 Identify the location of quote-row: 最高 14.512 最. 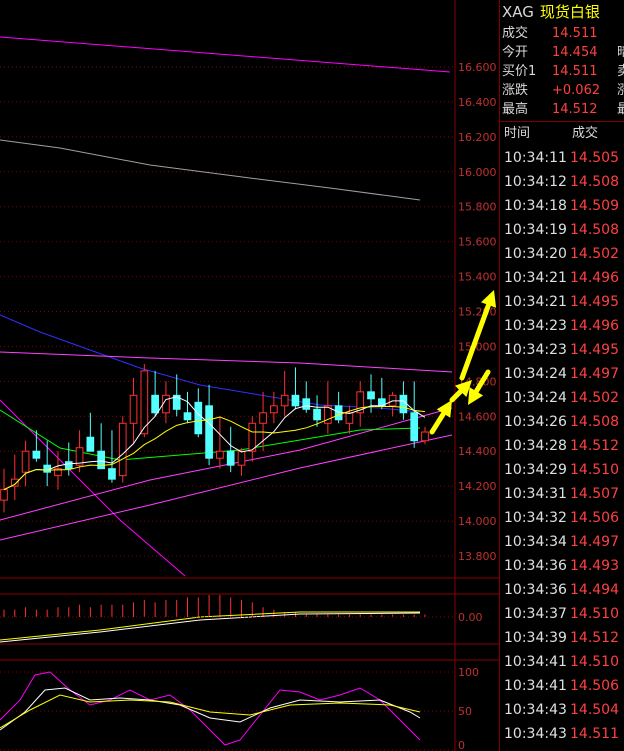
(562, 109).